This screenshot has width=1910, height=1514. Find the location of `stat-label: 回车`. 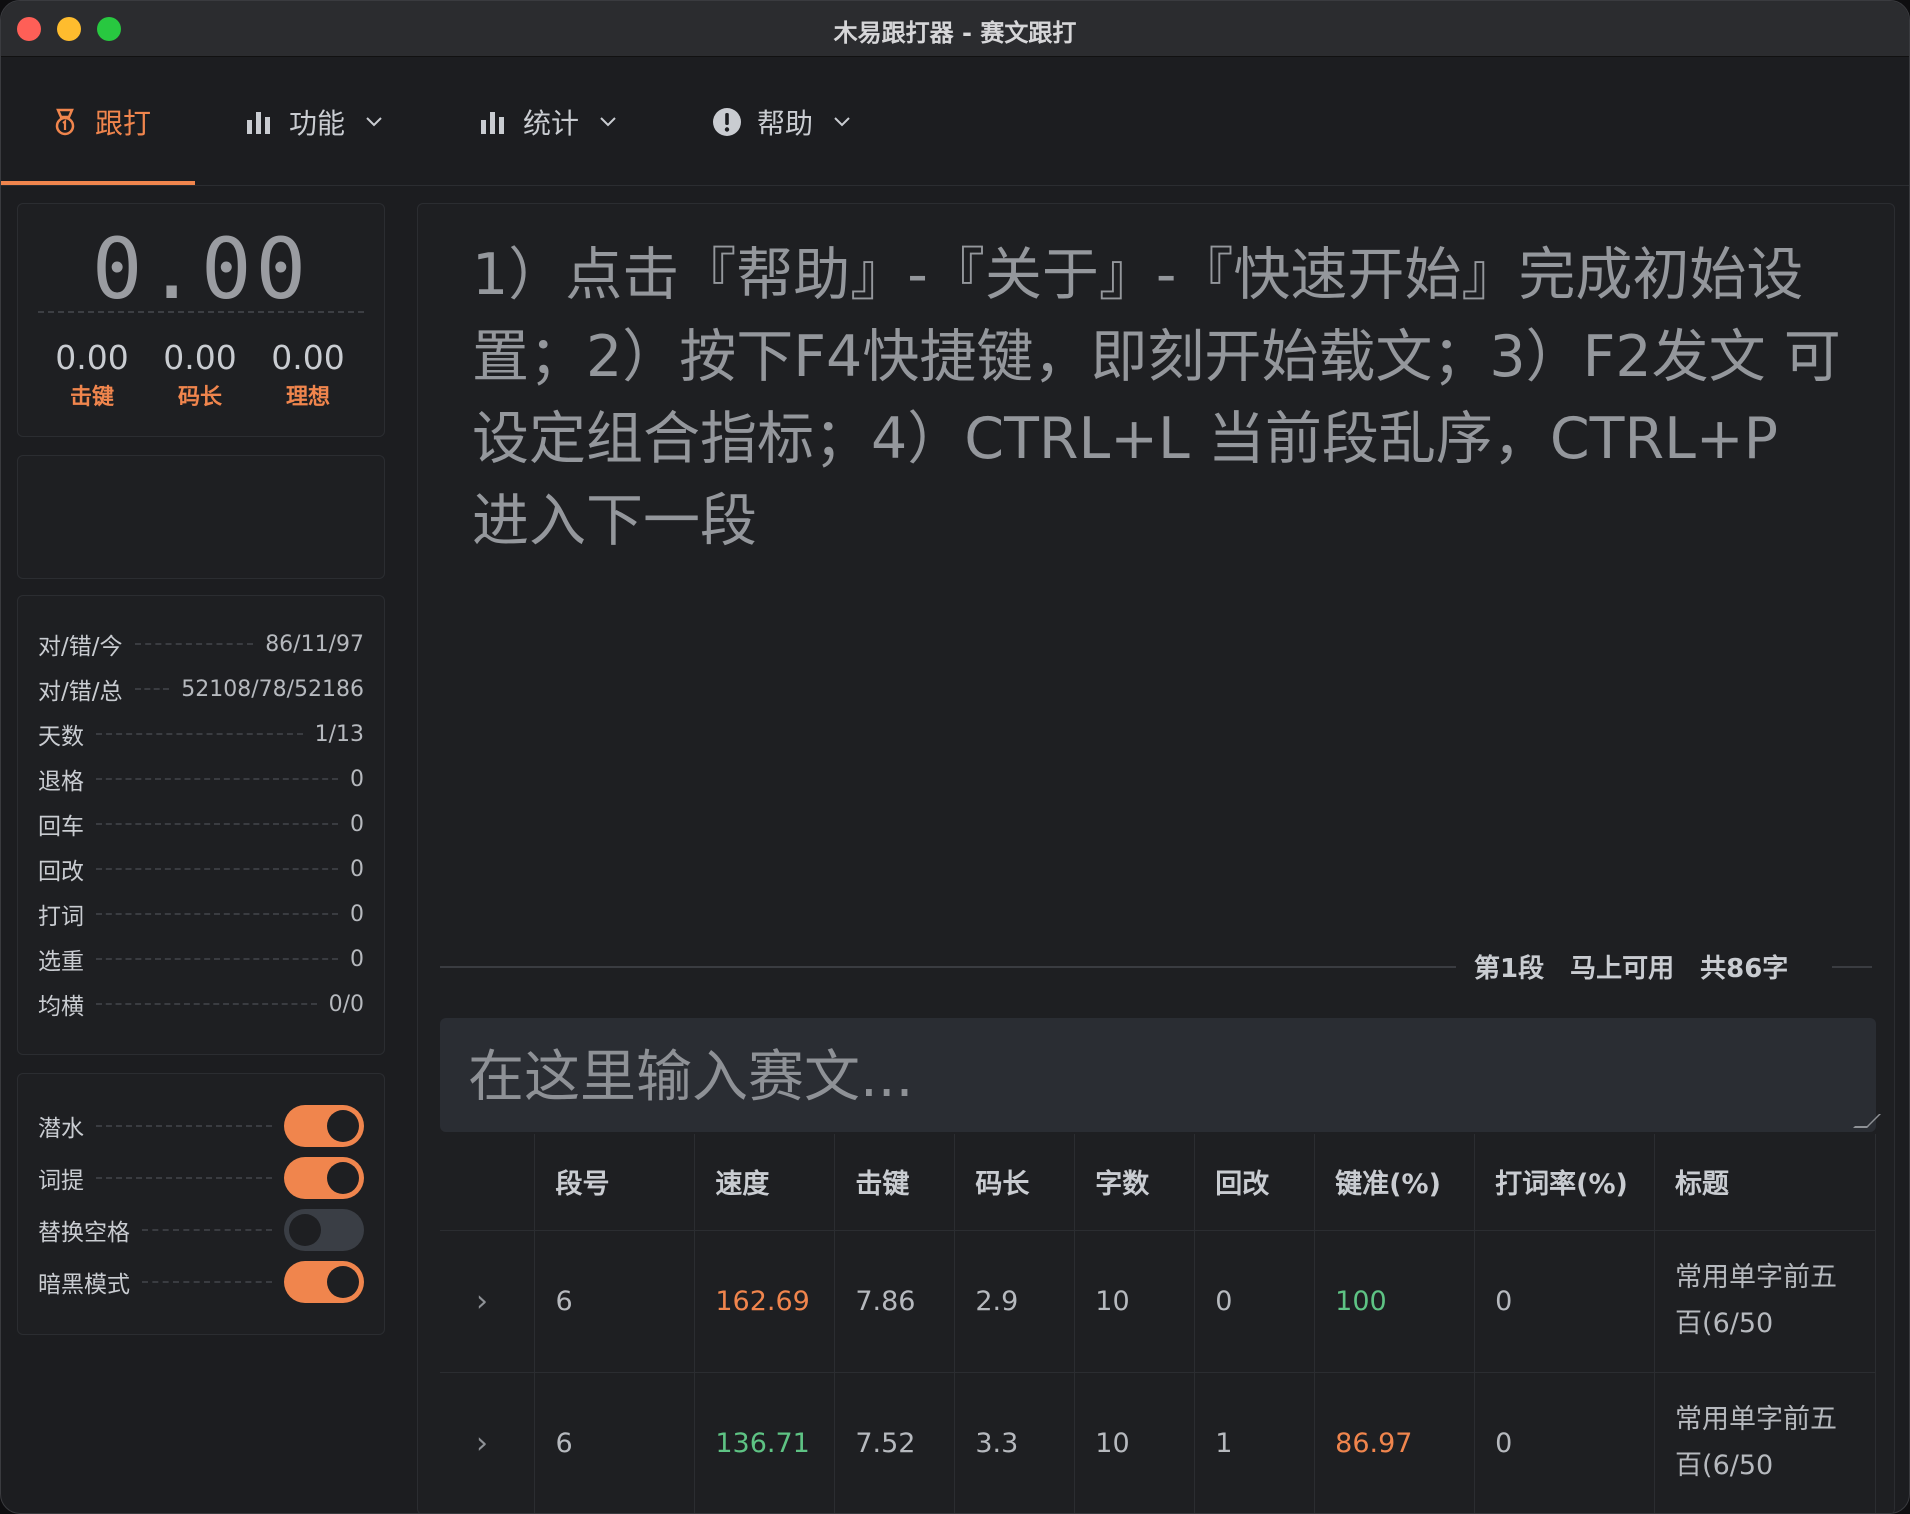

stat-label: 回车 is located at coordinates (61, 827).